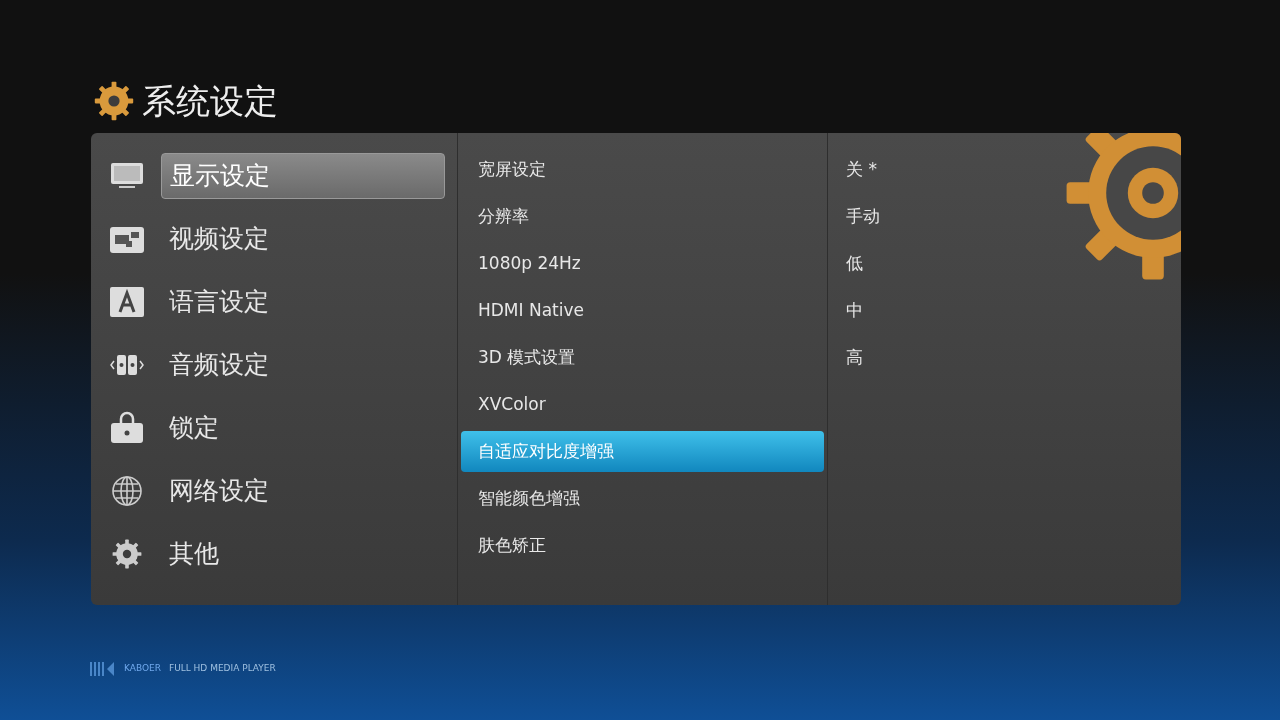  What do you see at coordinates (861, 169) in the screenshot?
I see `option-item: 关 *` at bounding box center [861, 169].